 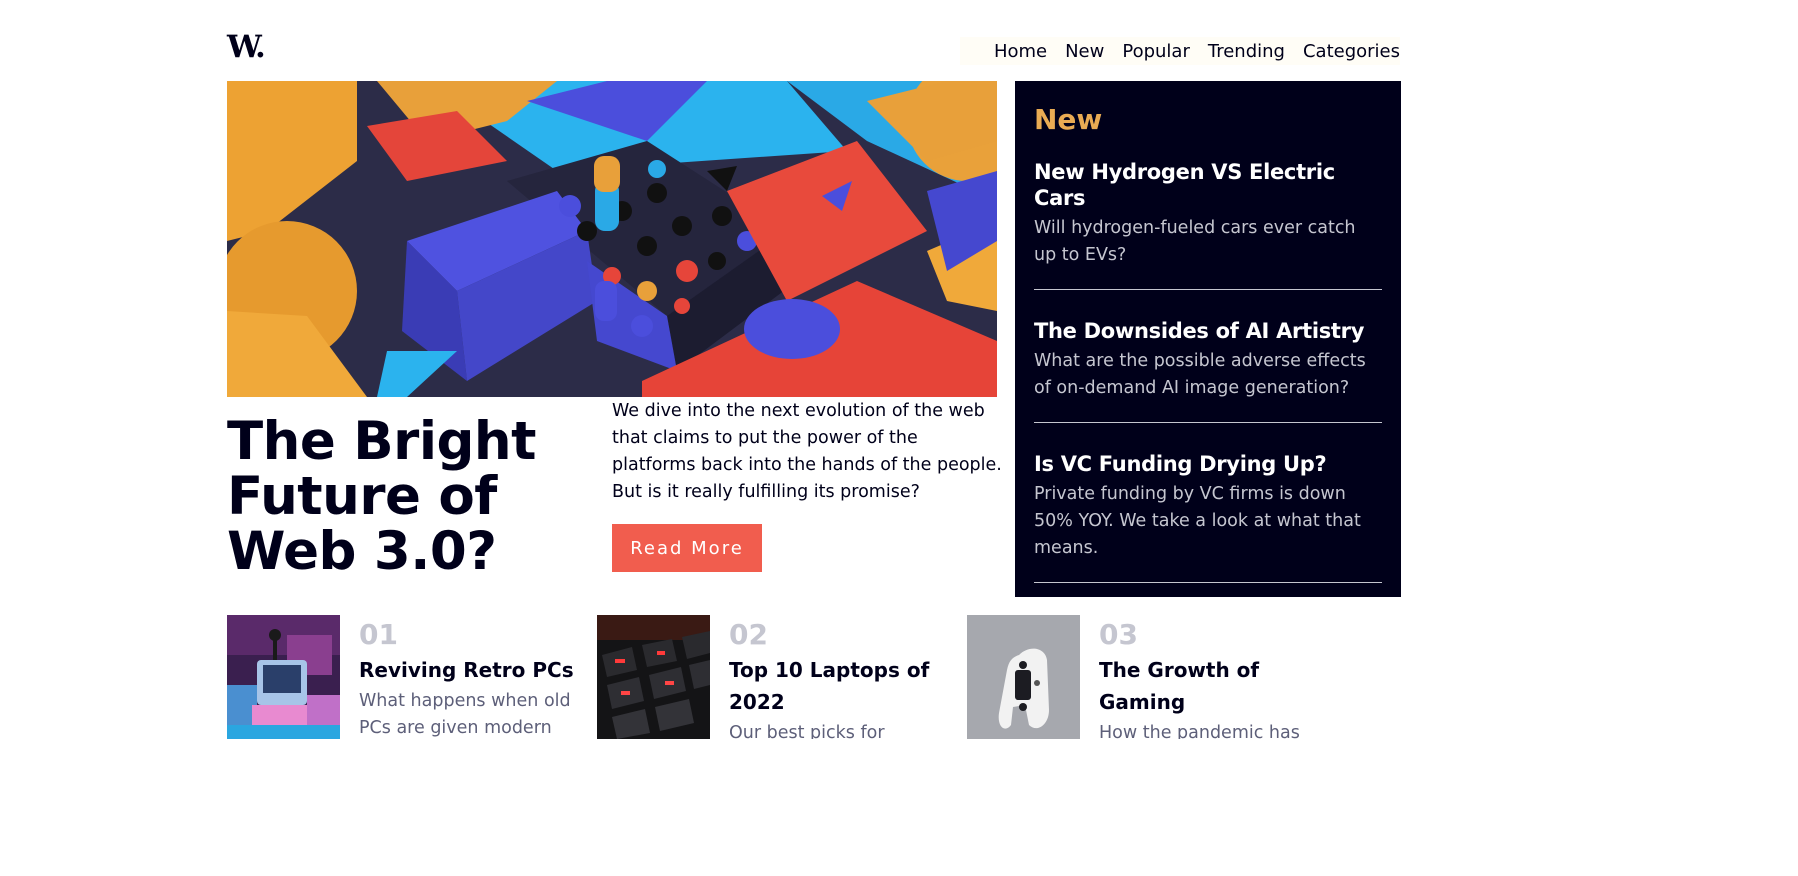 I want to click on sidebar-heading: New, so click(x=1068, y=119).